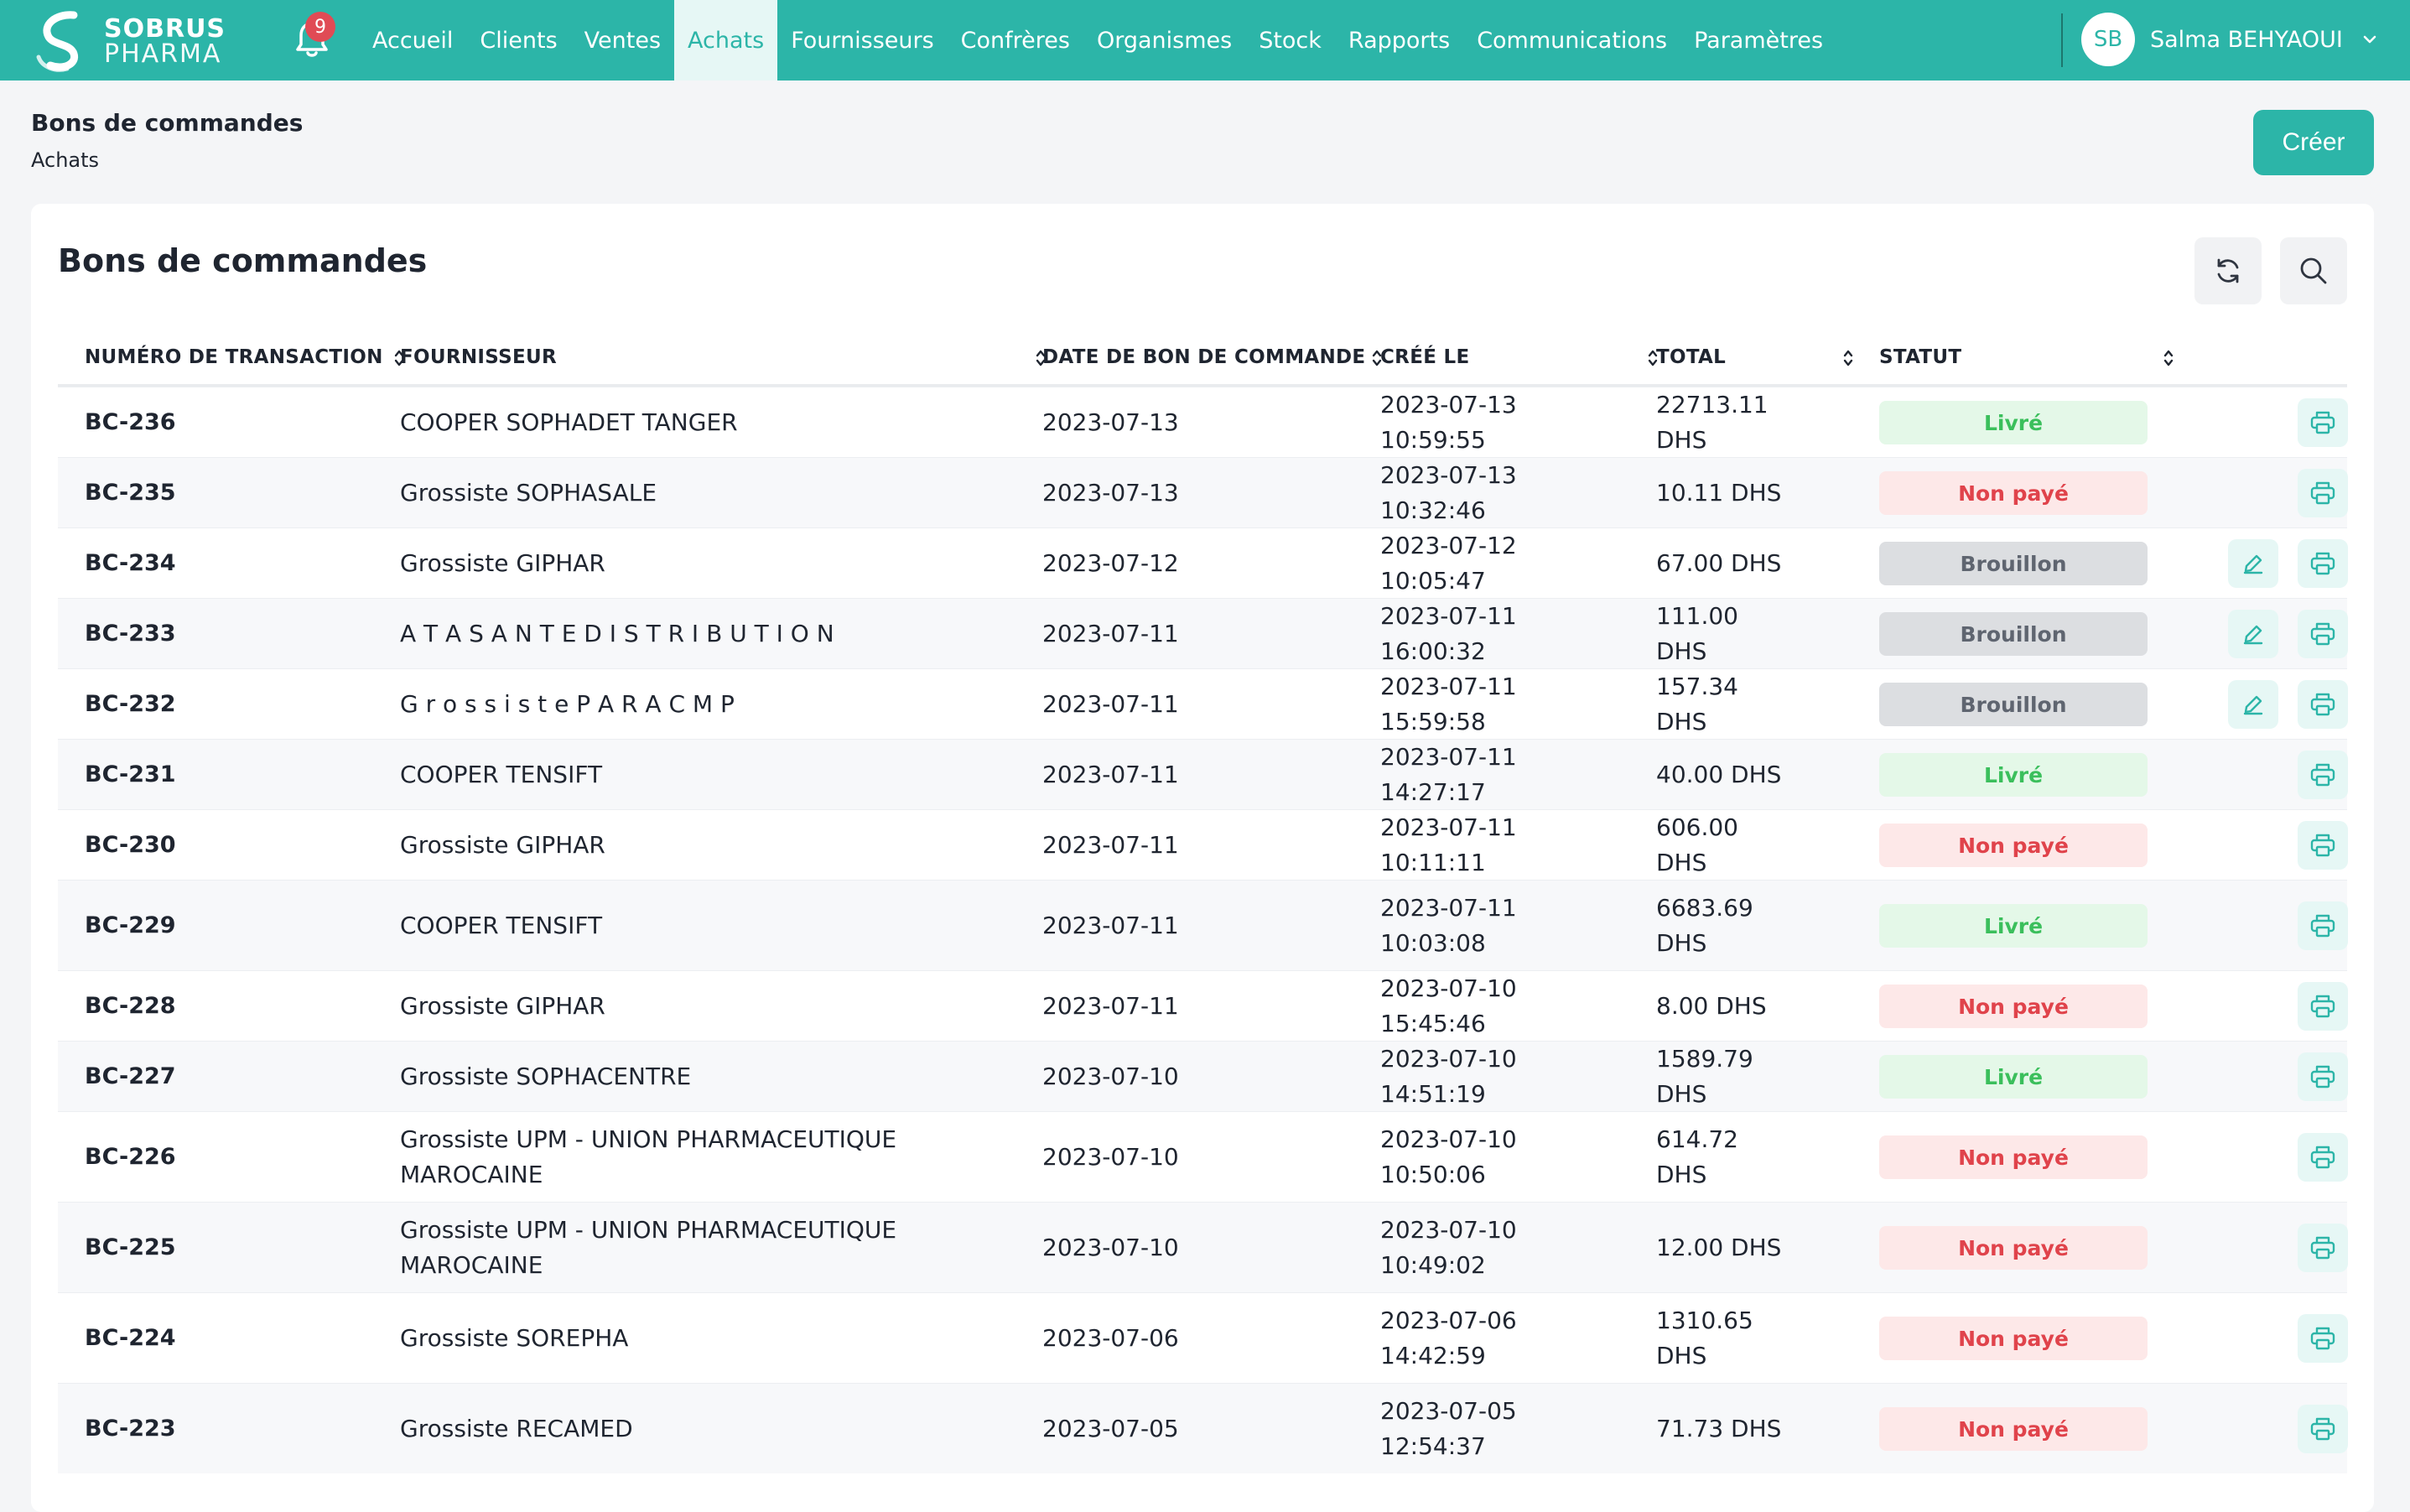 Image resolution: width=2410 pixels, height=1512 pixels. I want to click on nav-item-achats: Achats, so click(726, 40).